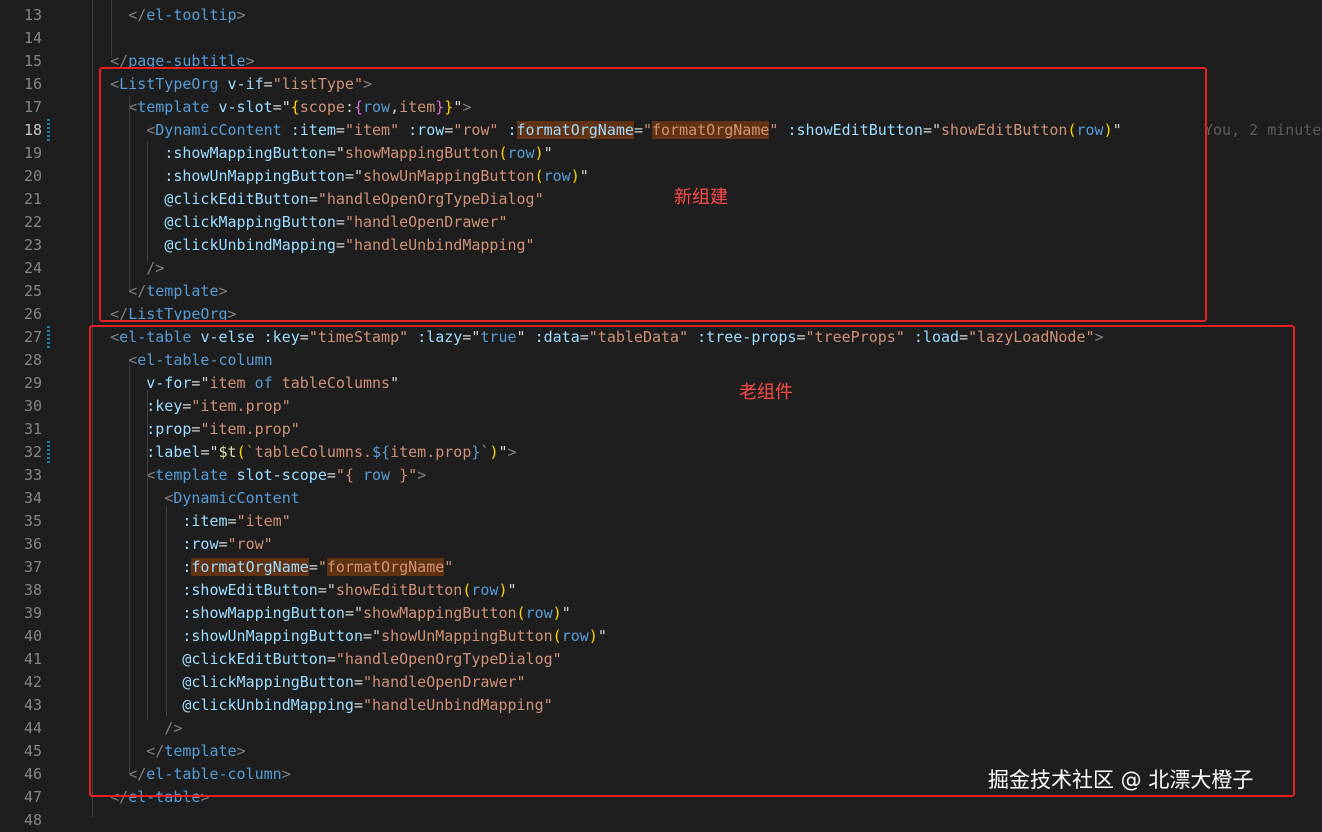 Image resolution: width=1322 pixels, height=832 pixels. What do you see at coordinates (1121, 780) in the screenshot?
I see `watermark: 掘金技术社区 @ 北漂大橙子` at bounding box center [1121, 780].